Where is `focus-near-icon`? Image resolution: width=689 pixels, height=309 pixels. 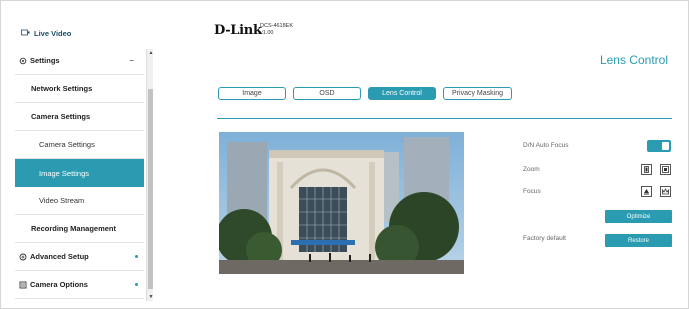 focus-near-icon is located at coordinates (646, 191).